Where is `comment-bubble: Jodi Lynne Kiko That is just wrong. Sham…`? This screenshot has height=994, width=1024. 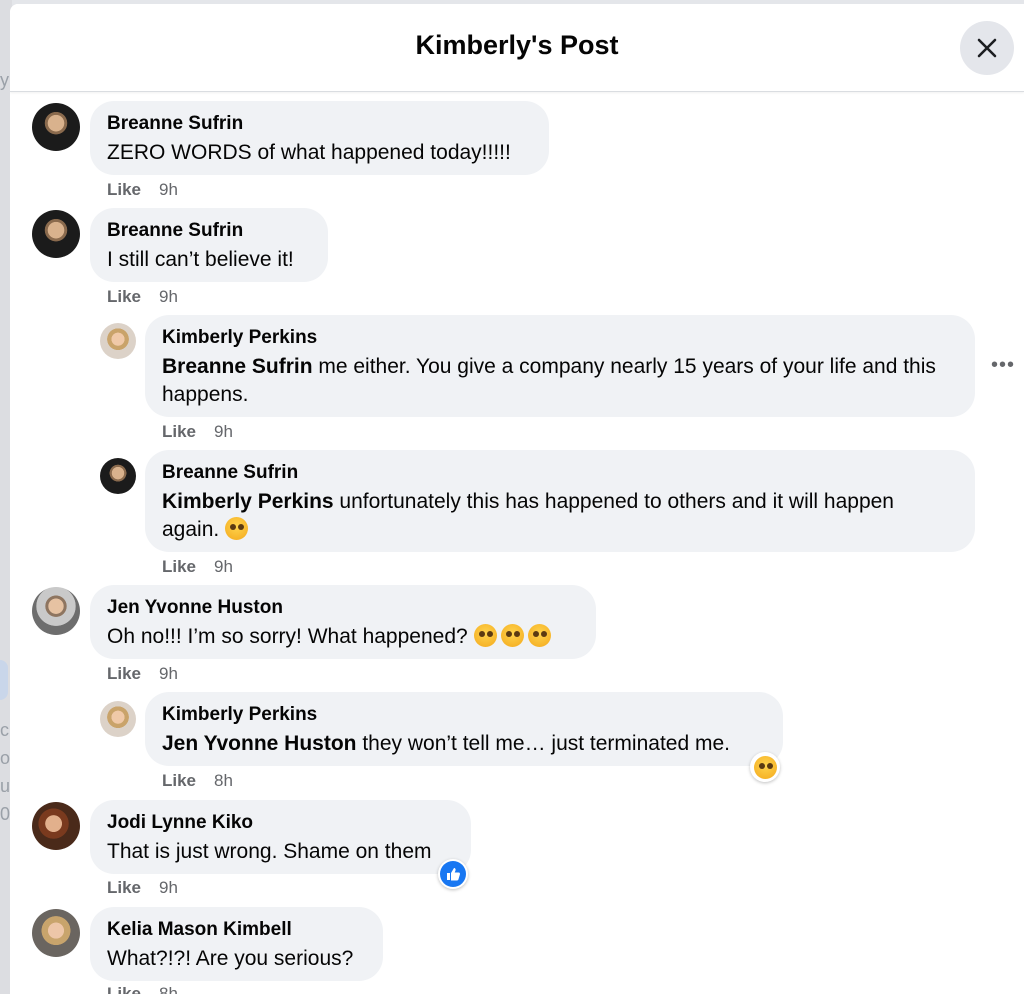
comment-bubble: Jodi Lynne Kiko That is just wrong. Sham… is located at coordinates (280, 837).